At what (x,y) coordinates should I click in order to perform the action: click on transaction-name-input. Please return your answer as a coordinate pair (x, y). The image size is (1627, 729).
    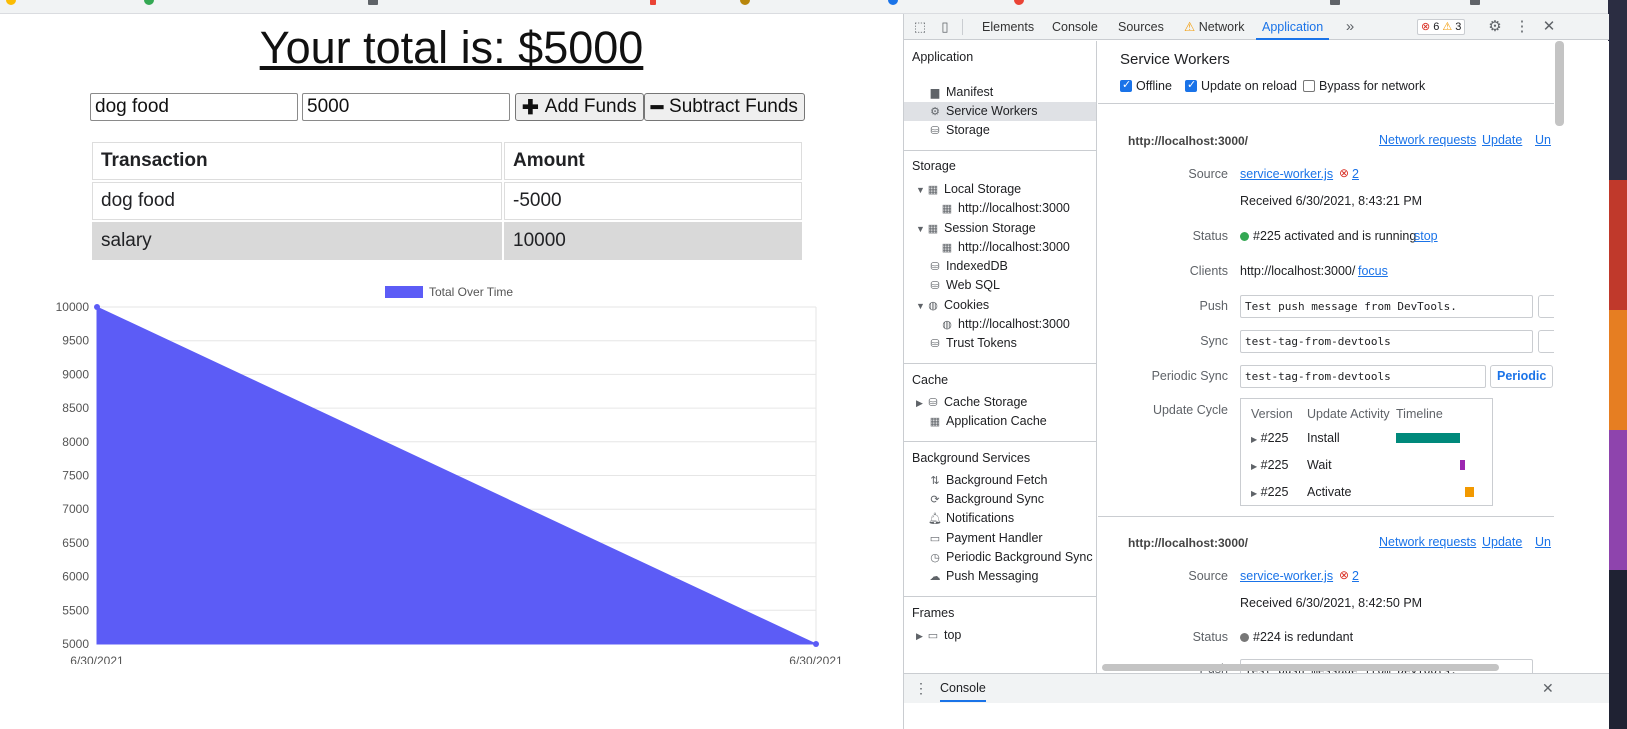
    Looking at the image, I should click on (194, 107).